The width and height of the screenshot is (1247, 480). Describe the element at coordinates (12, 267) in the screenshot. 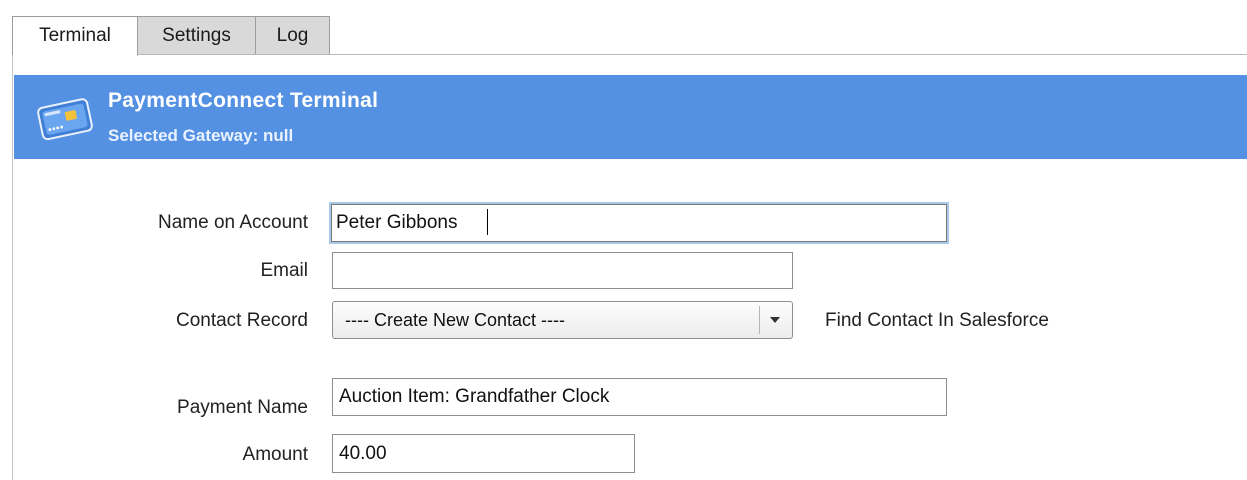

I see `panel-left-border` at that location.